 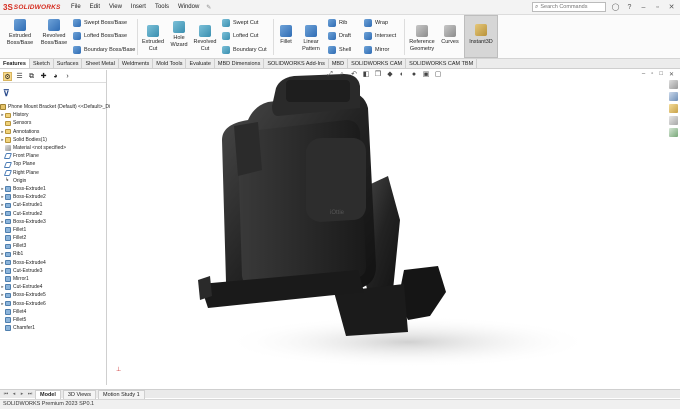 I want to click on tree-item: Fillet2, so click(x=53, y=238).